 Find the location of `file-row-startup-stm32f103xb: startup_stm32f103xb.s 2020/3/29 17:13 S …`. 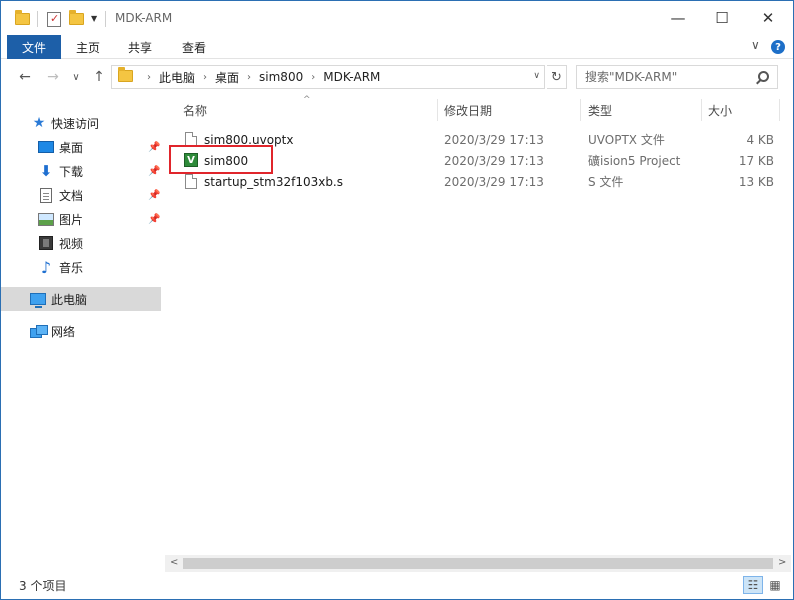

file-row-startup-stm32f103xb: startup_stm32f103xb.s 2020/3/29 17:13 S … is located at coordinates (479, 181).